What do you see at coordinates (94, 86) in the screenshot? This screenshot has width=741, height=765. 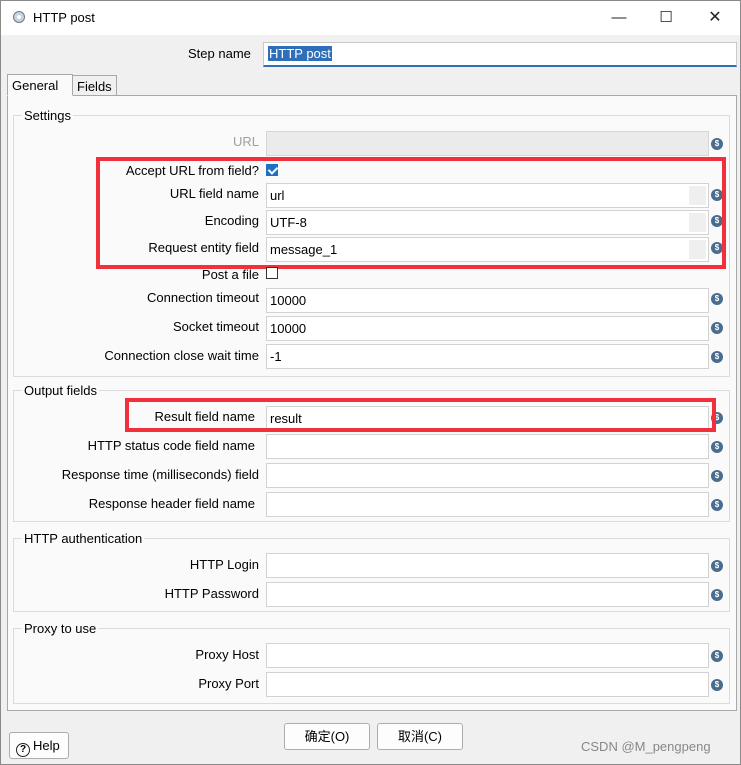 I see `tab-fields: Fields` at bounding box center [94, 86].